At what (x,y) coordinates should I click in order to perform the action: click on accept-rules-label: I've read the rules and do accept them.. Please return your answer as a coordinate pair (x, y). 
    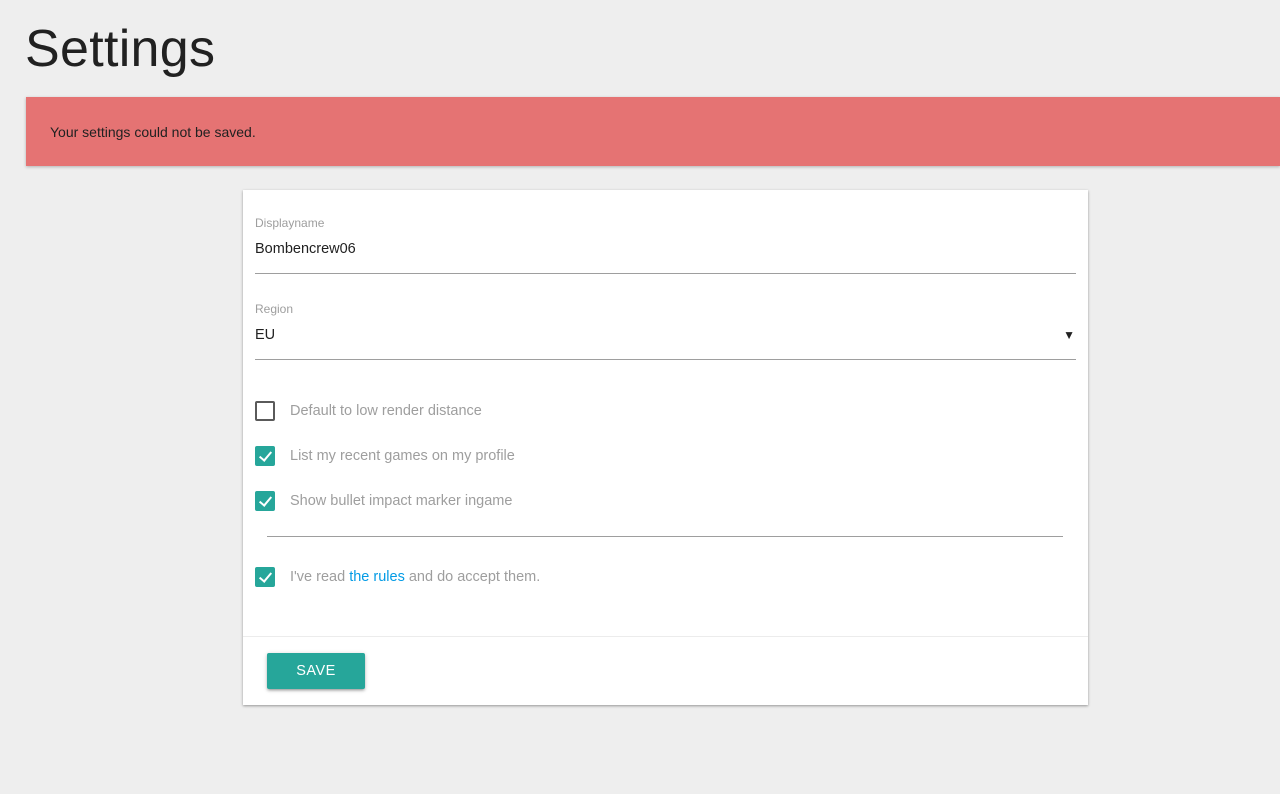
    Looking at the image, I should click on (415, 577).